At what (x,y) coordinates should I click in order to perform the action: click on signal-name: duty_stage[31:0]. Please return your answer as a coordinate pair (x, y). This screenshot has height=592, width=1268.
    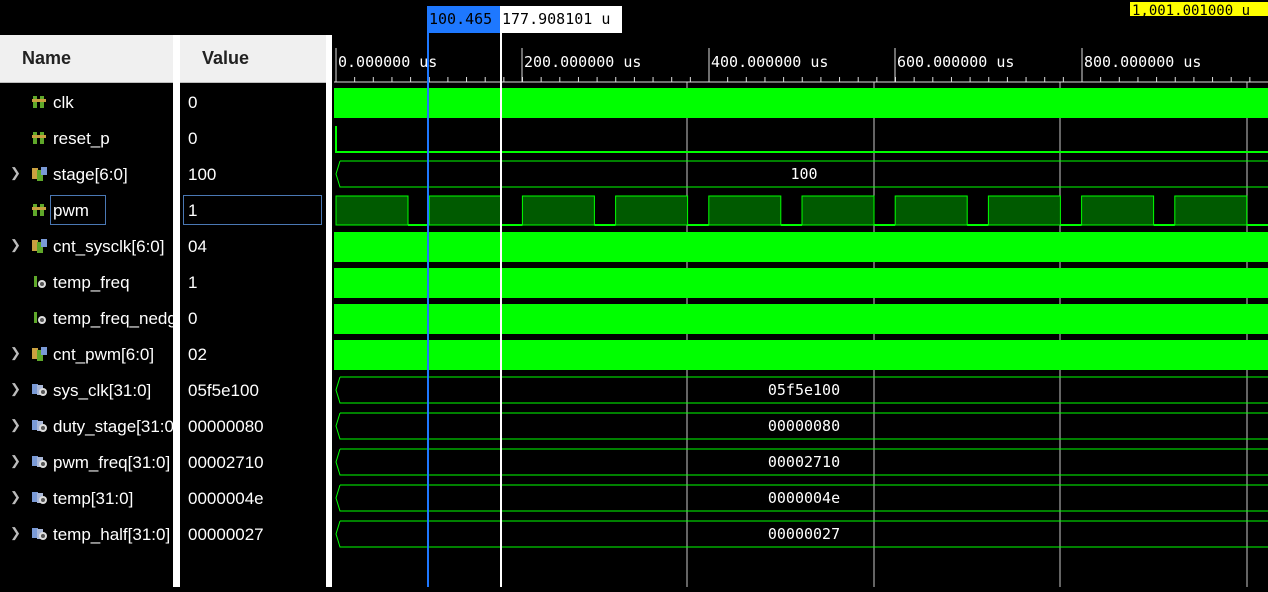
    Looking at the image, I should click on (113, 426).